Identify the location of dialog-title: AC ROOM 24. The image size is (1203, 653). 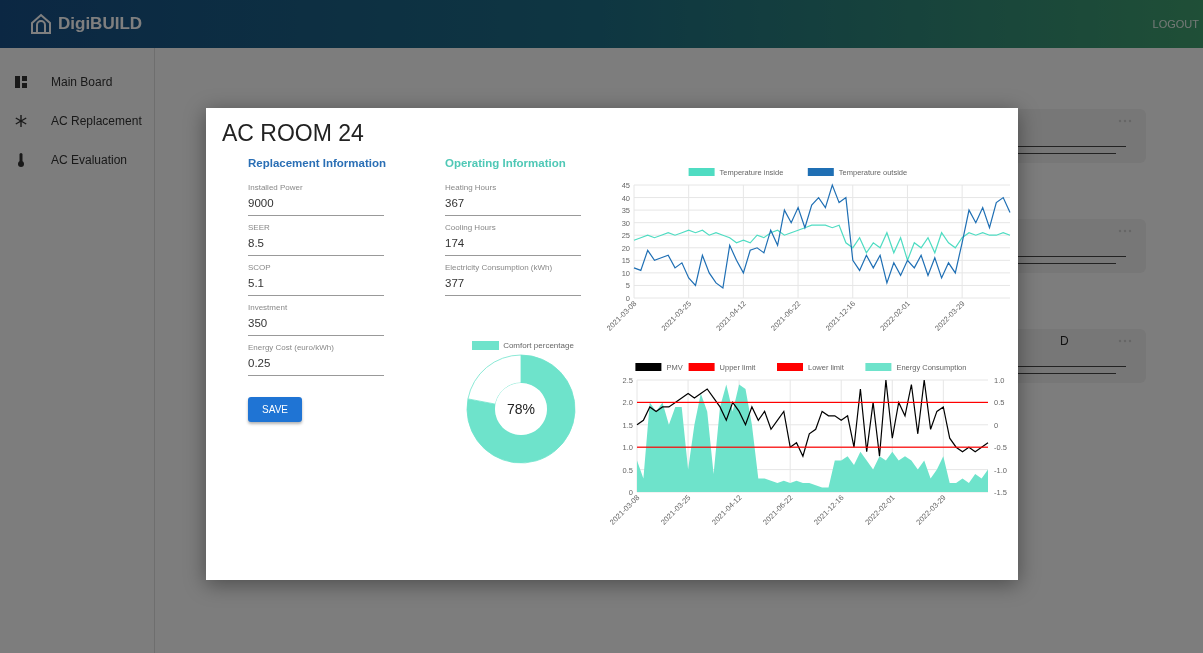
(293, 133).